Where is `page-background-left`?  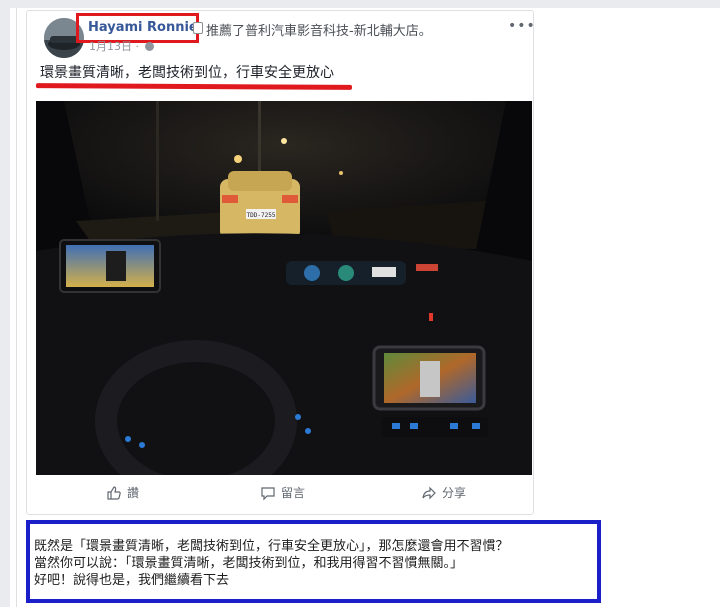
page-background-left is located at coordinates (5, 303).